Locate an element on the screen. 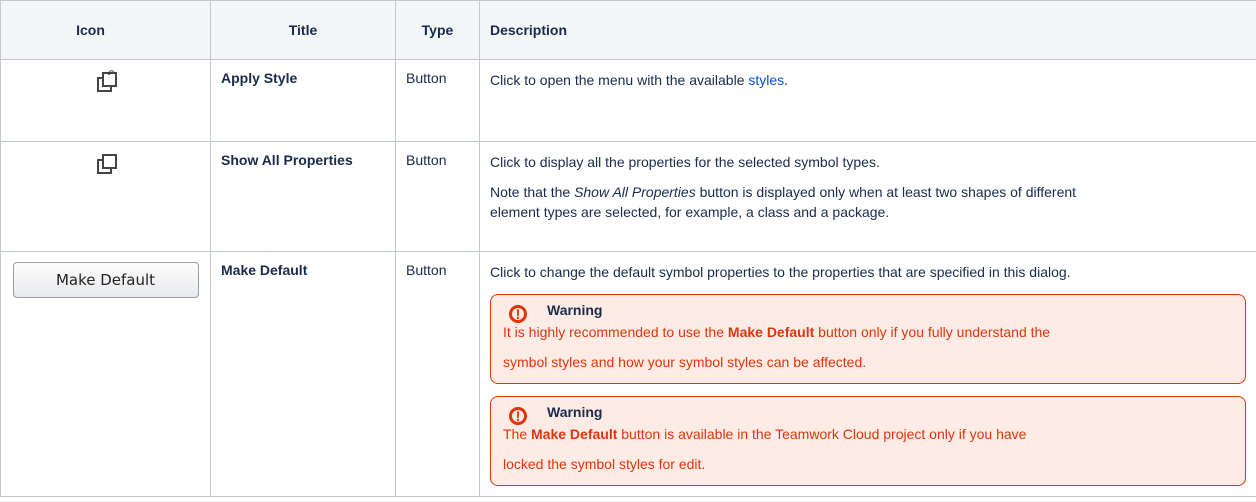 The image size is (1256, 502). header-description: Description is located at coordinates (867, 30).